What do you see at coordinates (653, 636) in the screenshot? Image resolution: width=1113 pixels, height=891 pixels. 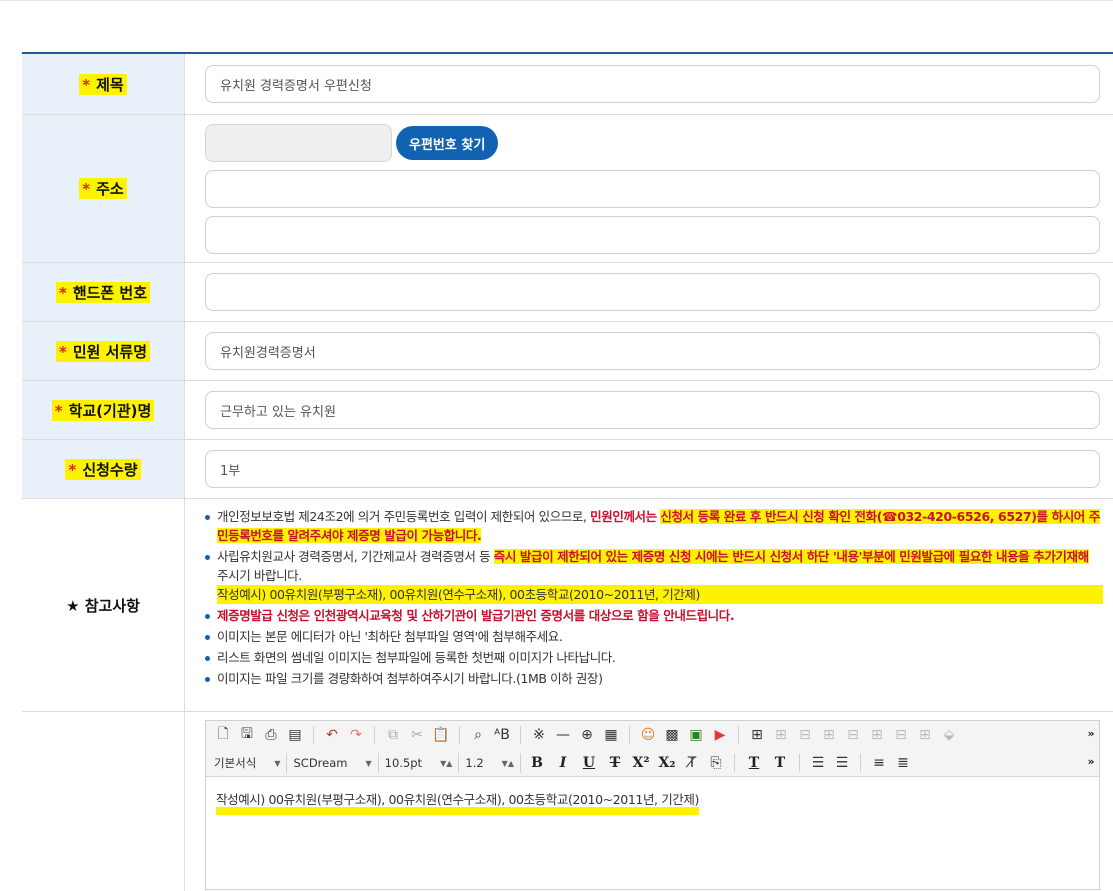 I see `list-item: 이미지는 본문 에디터가 아닌 '최하단 첨부파일 영역'에 첨부해주세요.` at bounding box center [653, 636].